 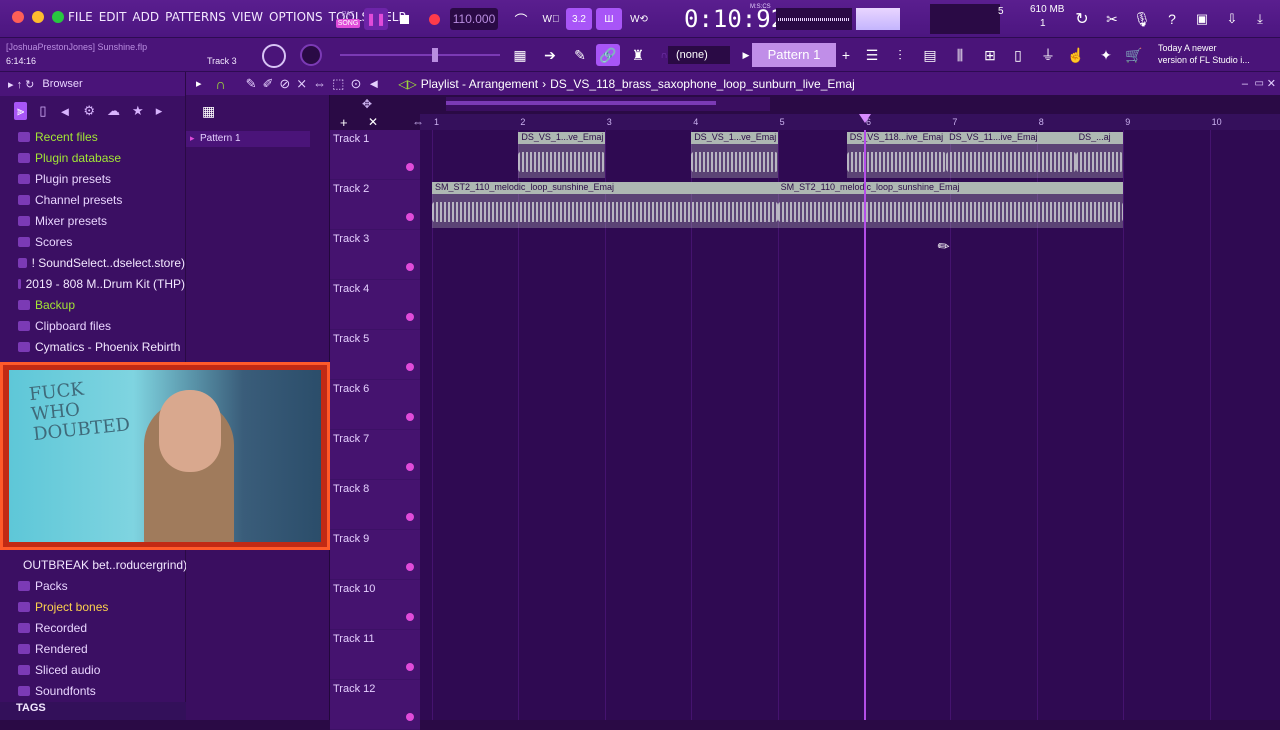 I want to click on touch-button: ☝, so click(x=1076, y=55).